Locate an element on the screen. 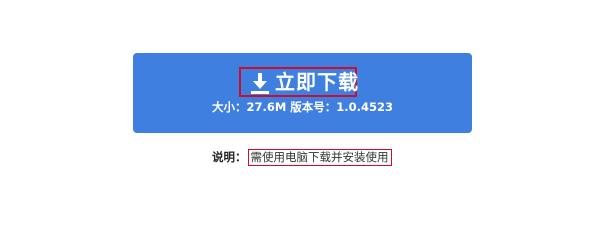  note-colon: ： is located at coordinates (241, 157).